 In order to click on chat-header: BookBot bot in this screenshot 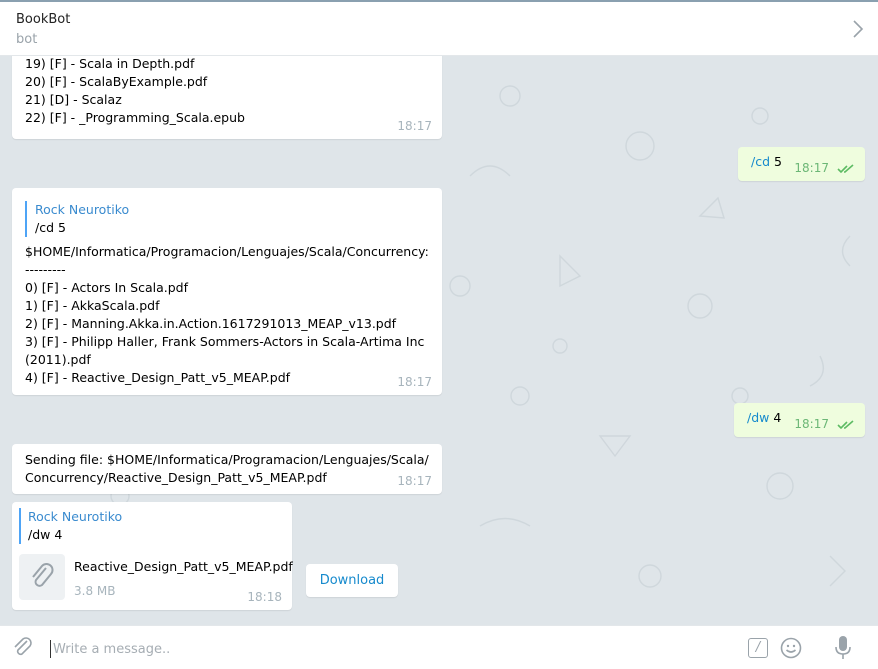, I will do `click(439, 29)`.